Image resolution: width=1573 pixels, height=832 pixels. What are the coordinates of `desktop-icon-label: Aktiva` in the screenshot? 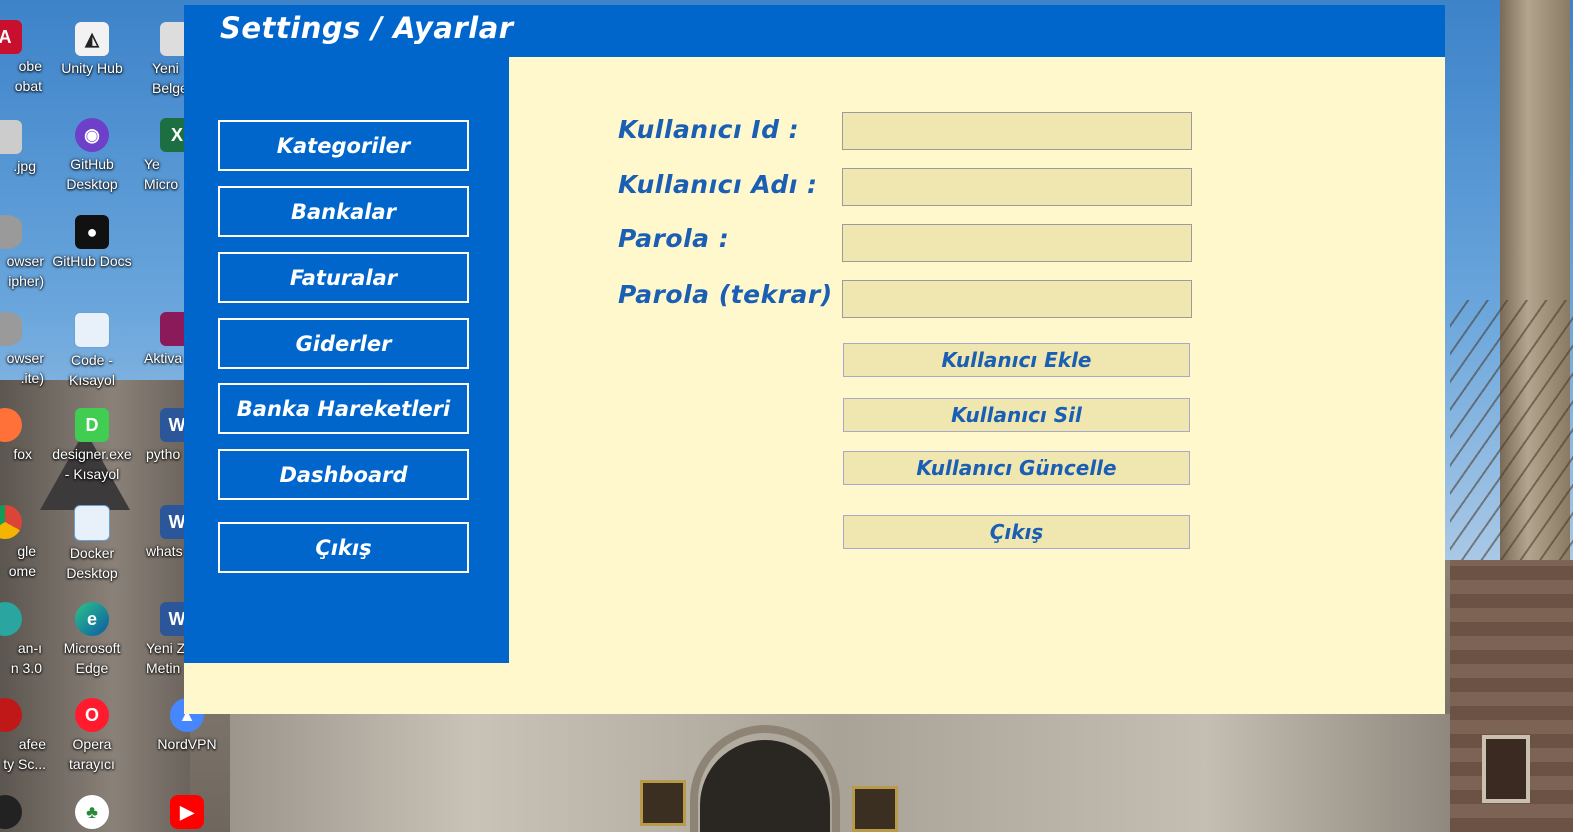 It's located at (163, 358).